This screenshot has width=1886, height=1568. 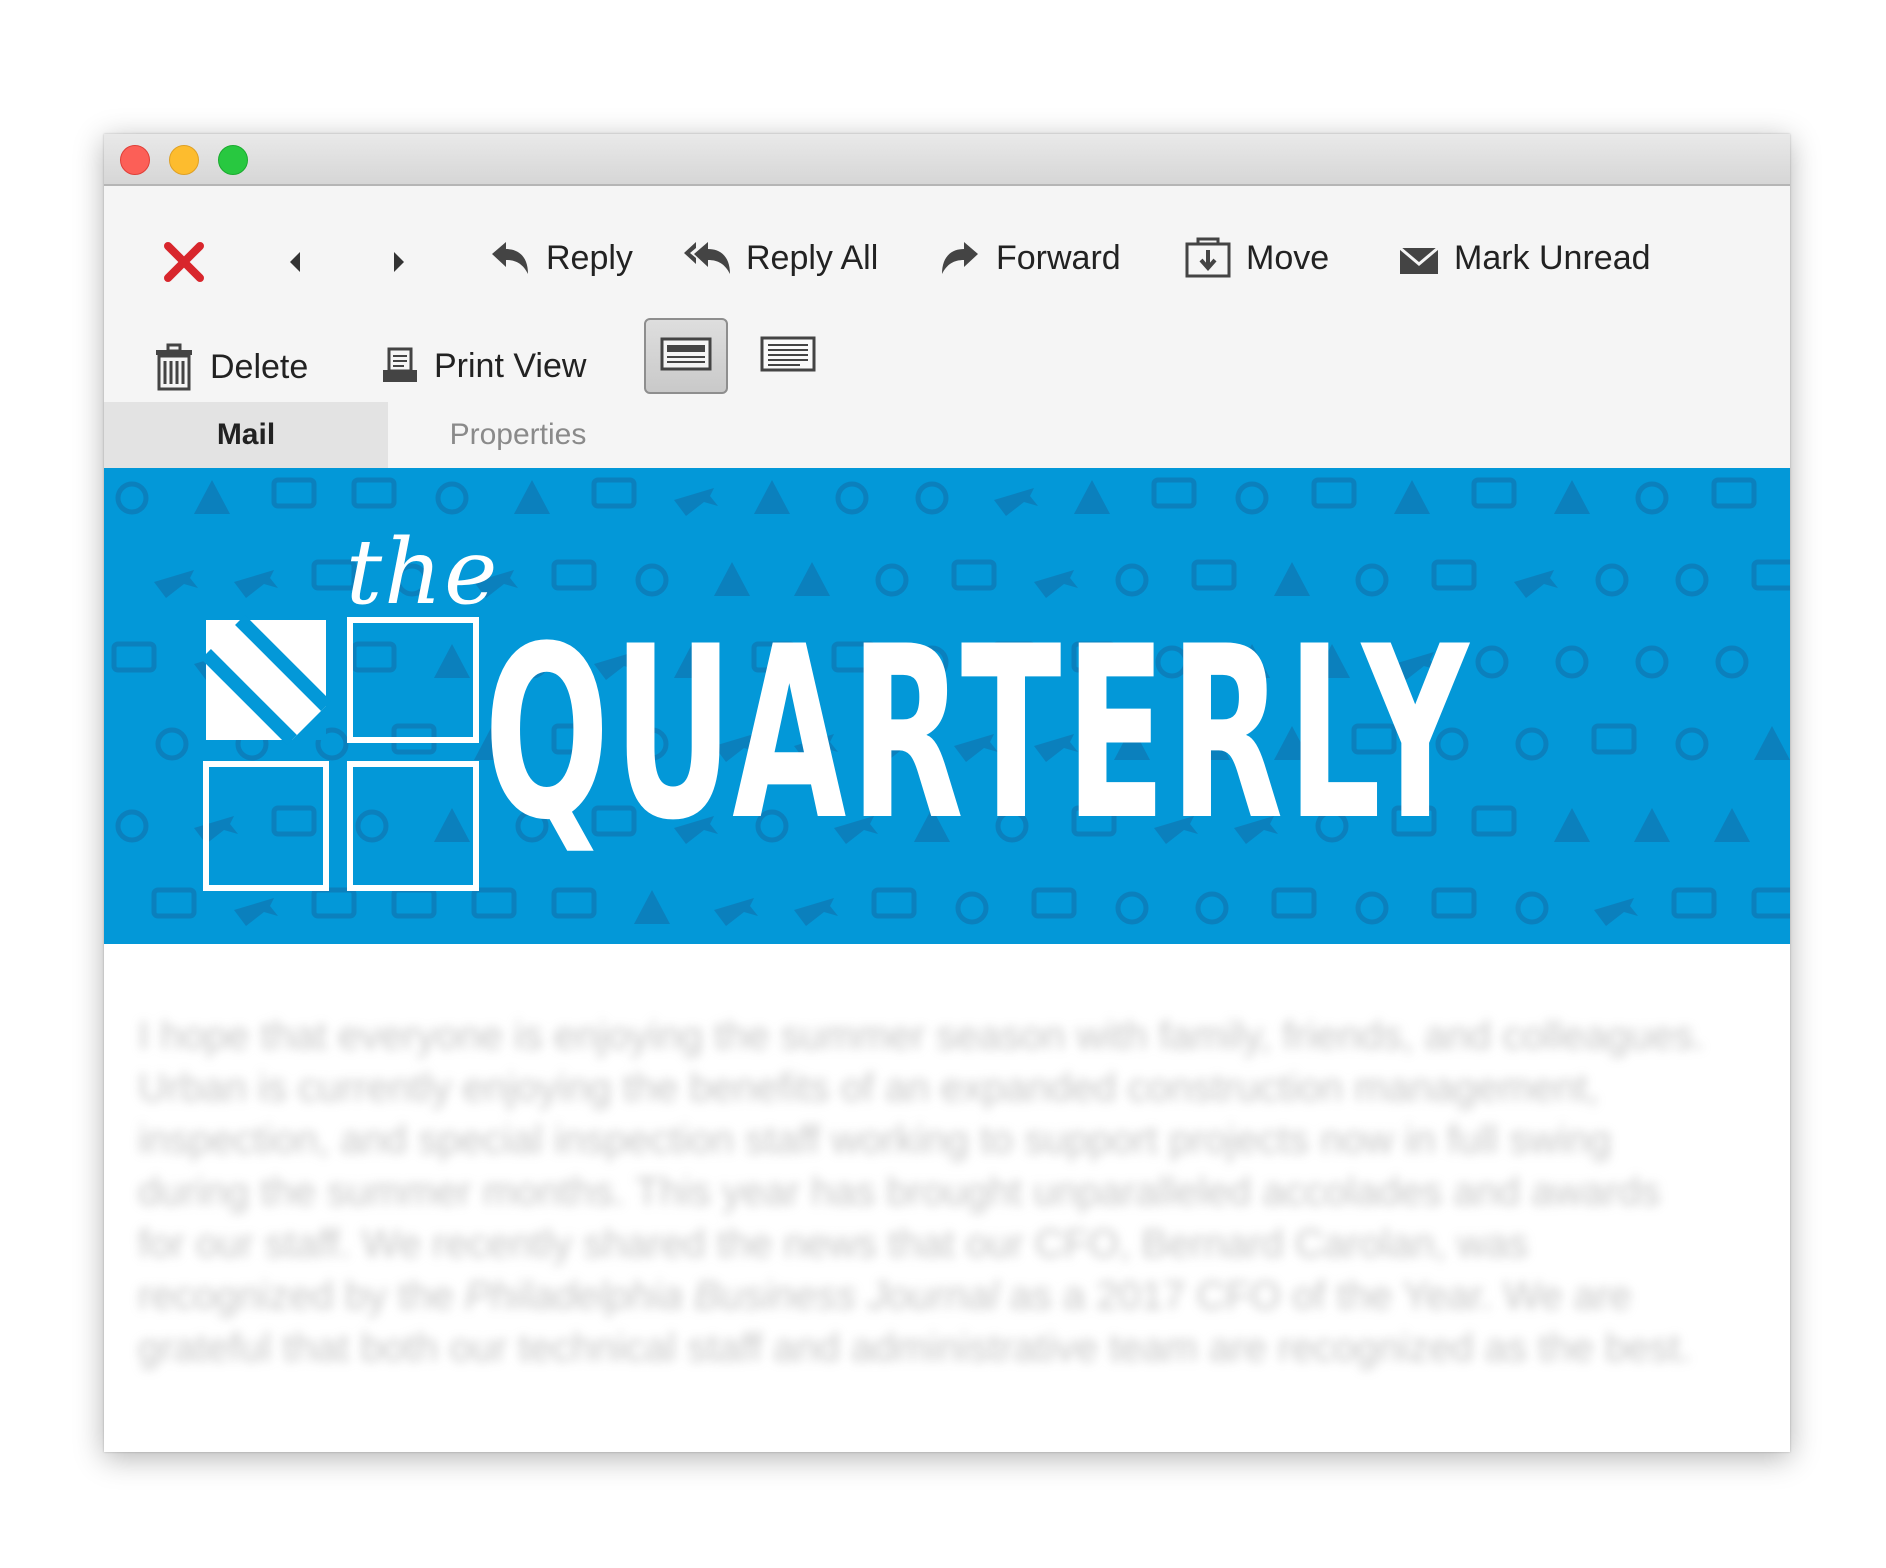 What do you see at coordinates (780, 258) in the screenshot?
I see `reply-all-button: Reply All` at bounding box center [780, 258].